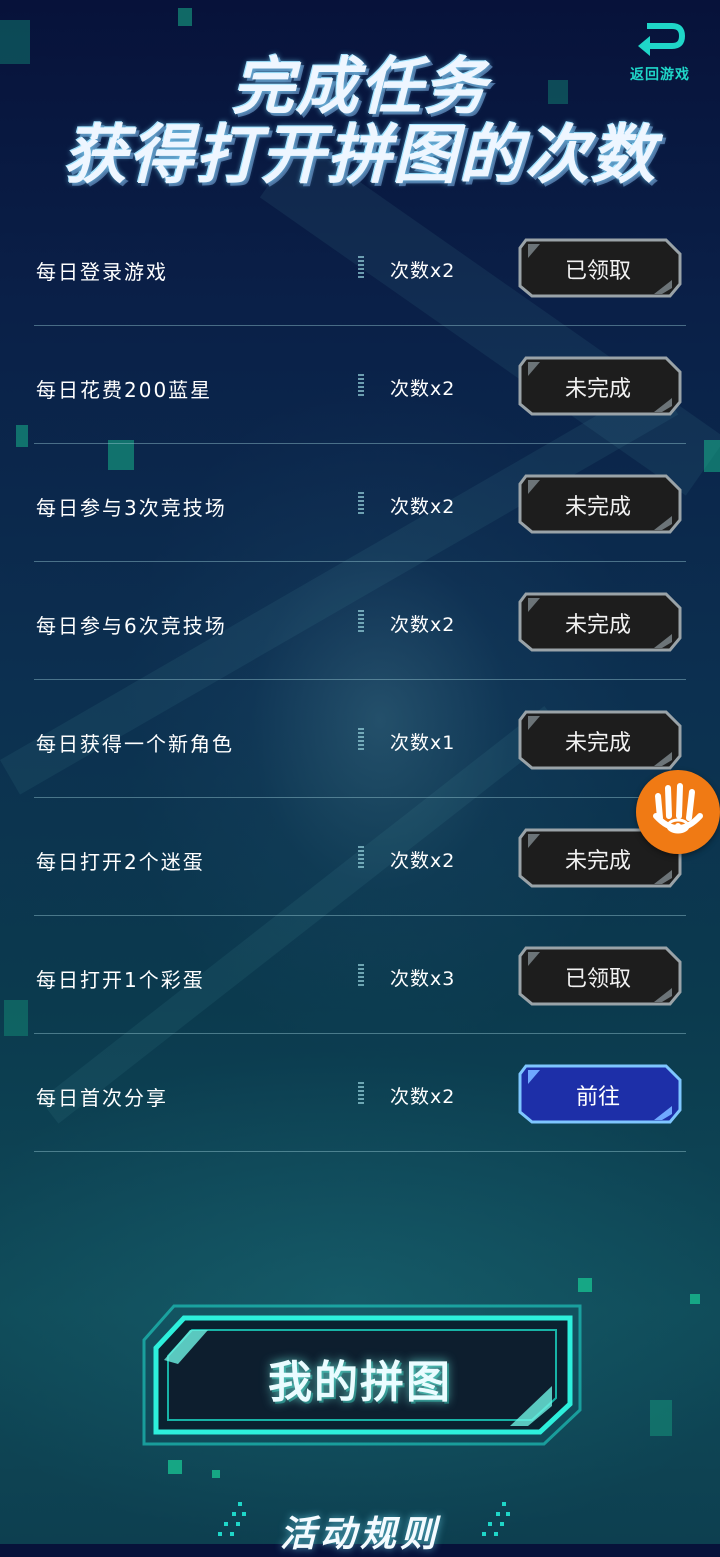 The image size is (720, 1557). Describe the element at coordinates (102, 272) in the screenshot. I see `task-name: 每日登录游戏` at that location.